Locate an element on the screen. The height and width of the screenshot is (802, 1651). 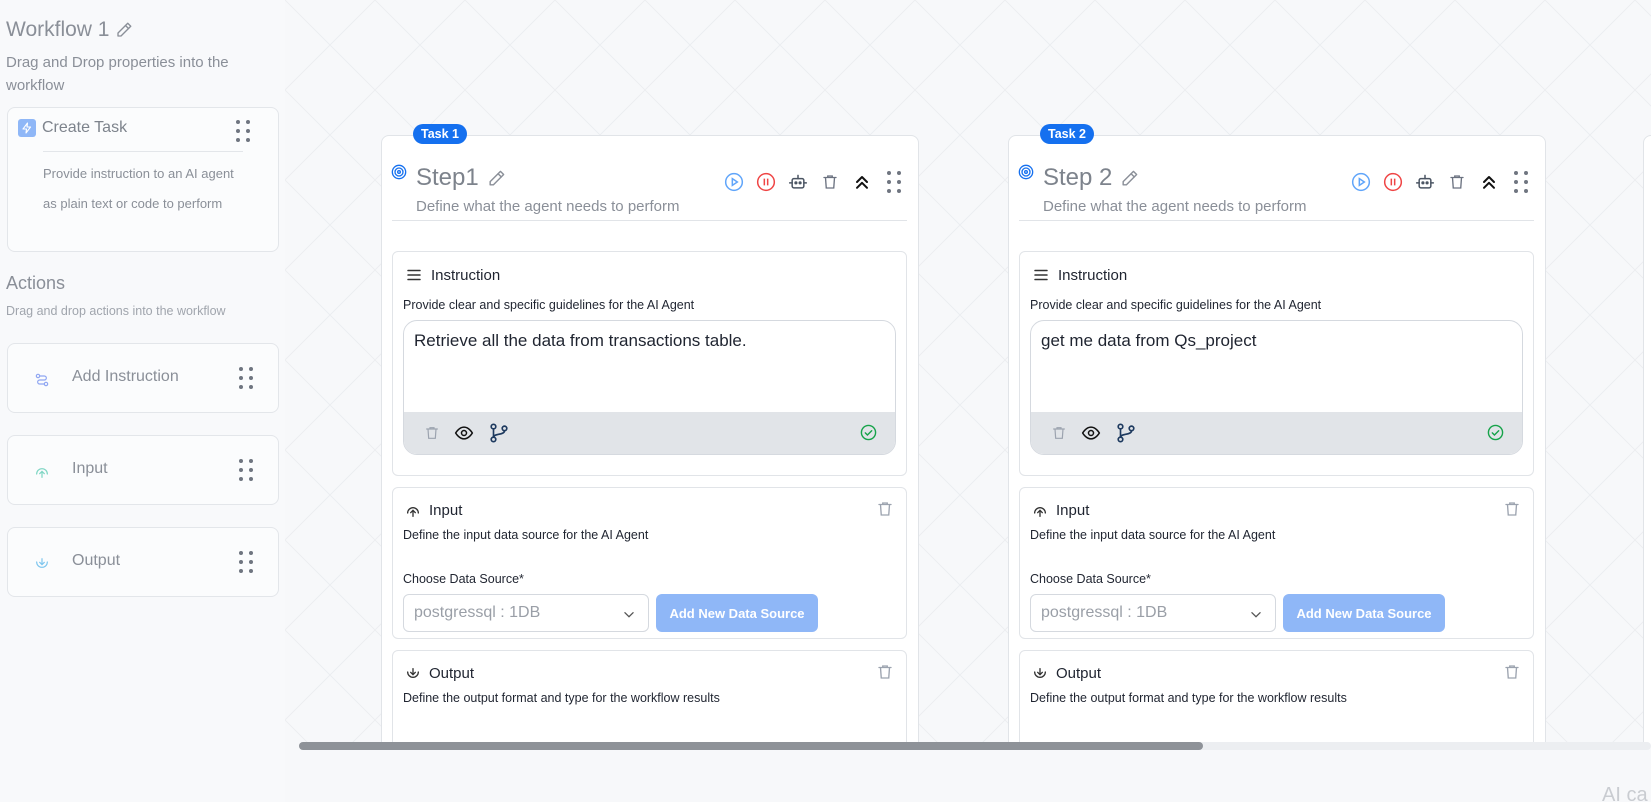
create-task-label: Create Task is located at coordinates (85, 127).